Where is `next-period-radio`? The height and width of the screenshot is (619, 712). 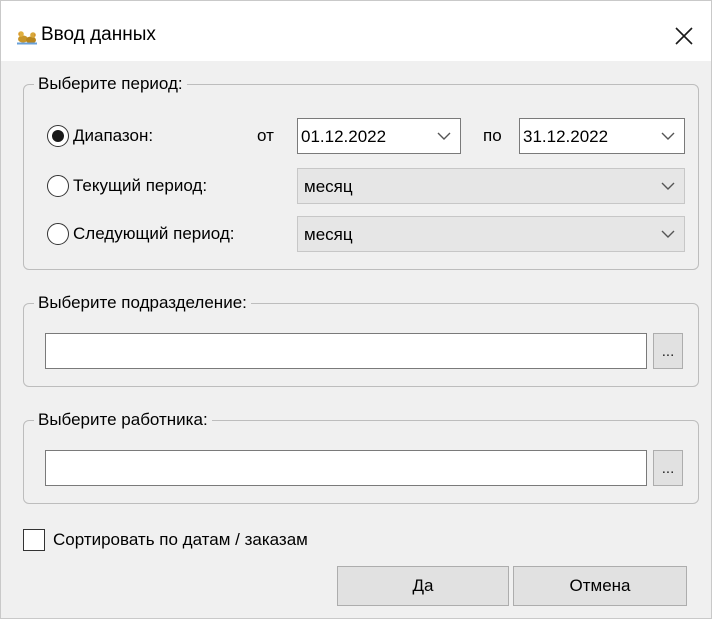 next-period-radio is located at coordinates (58, 234).